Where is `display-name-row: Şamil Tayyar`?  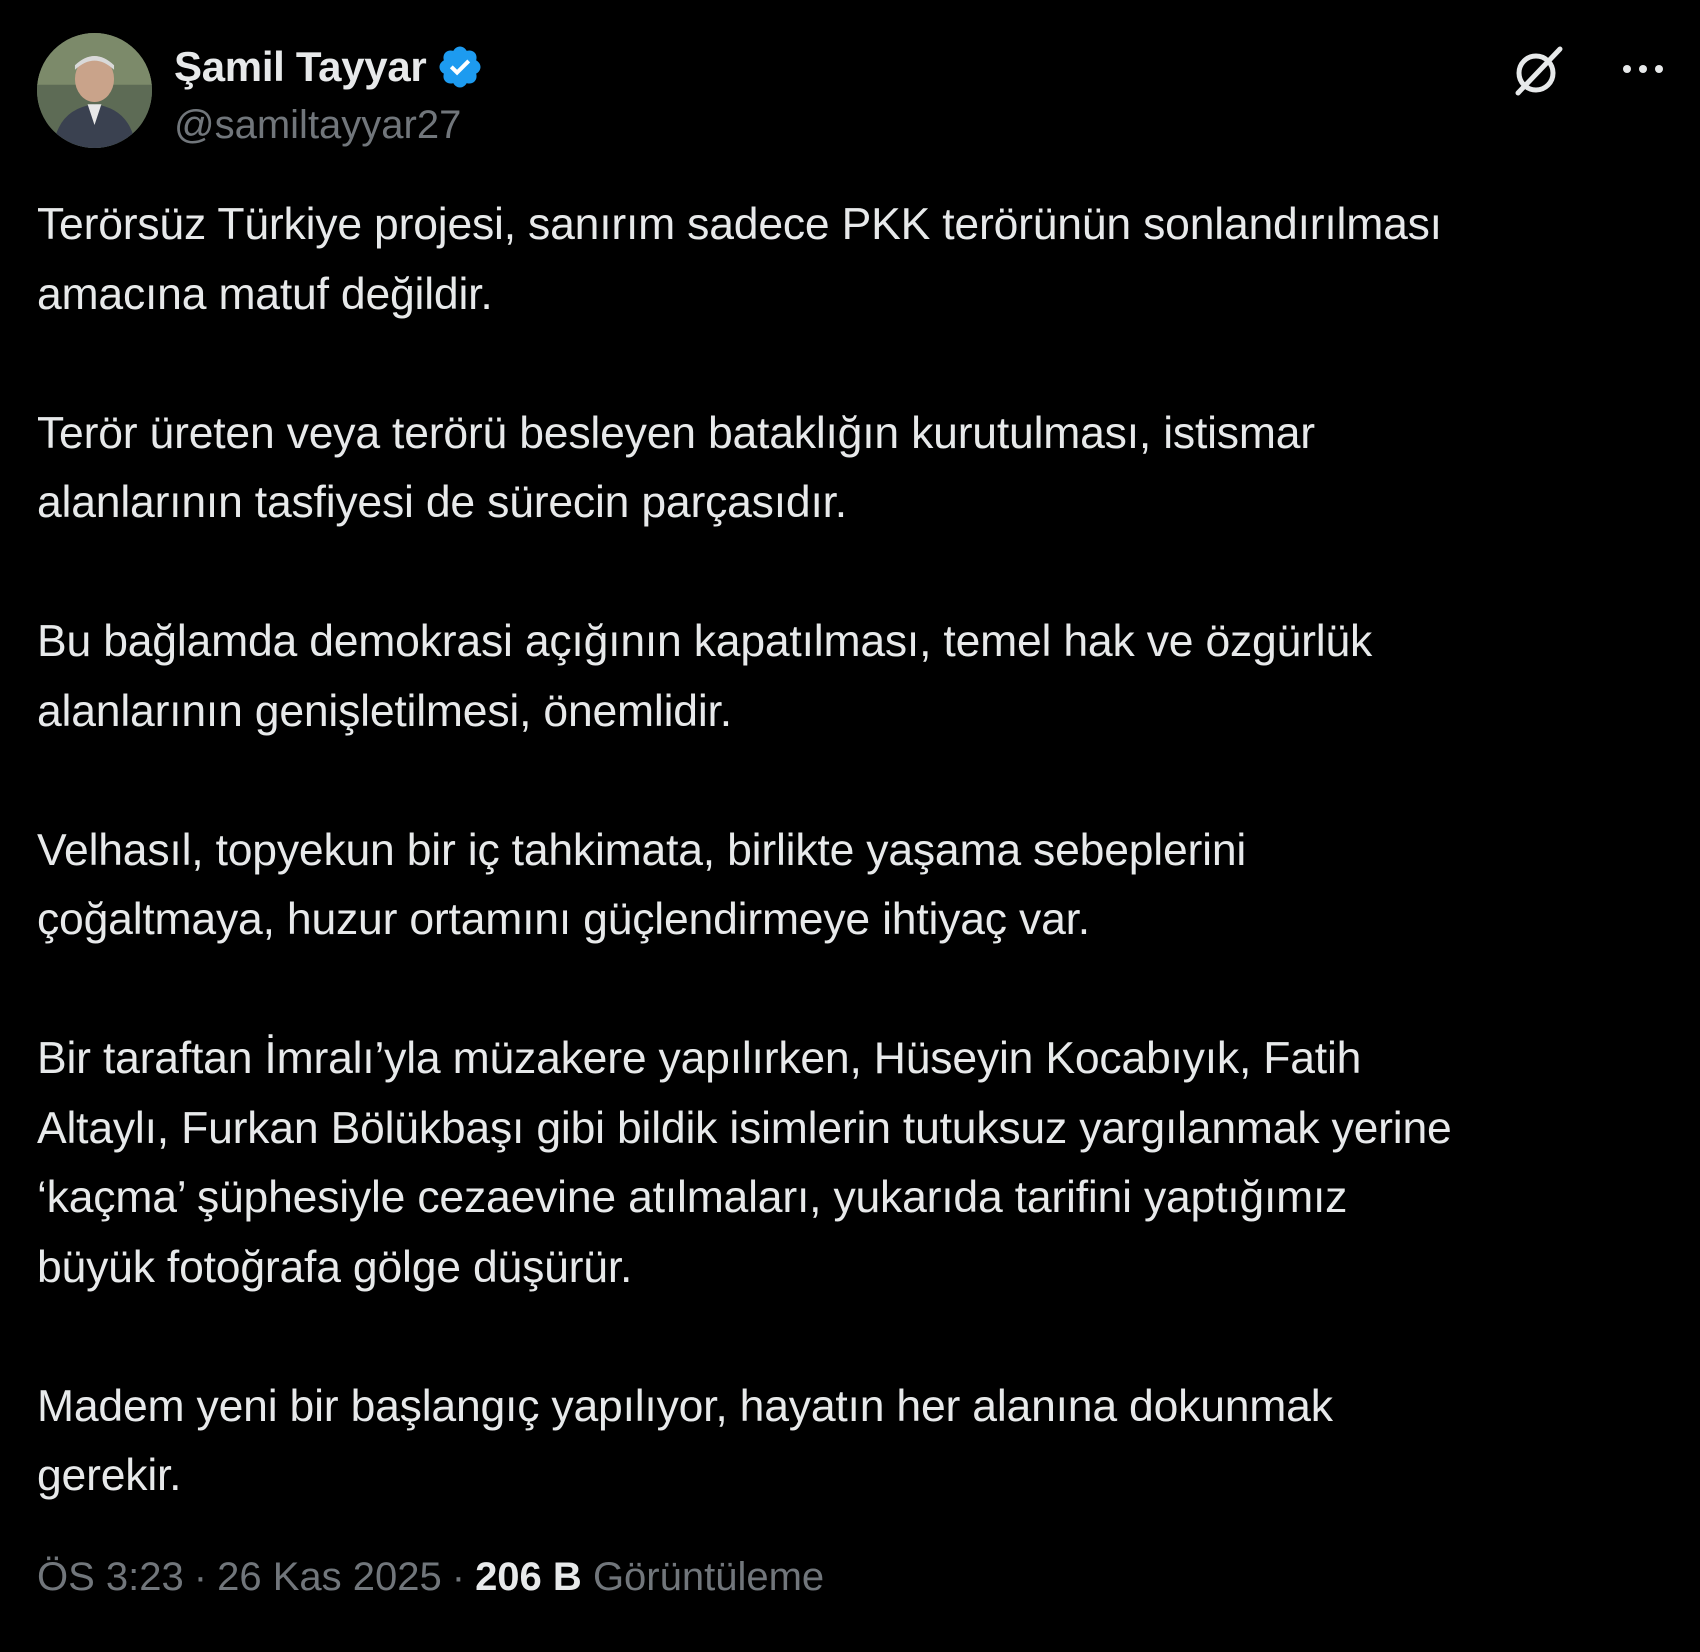
display-name-row: Şamil Tayyar is located at coordinates (329, 67).